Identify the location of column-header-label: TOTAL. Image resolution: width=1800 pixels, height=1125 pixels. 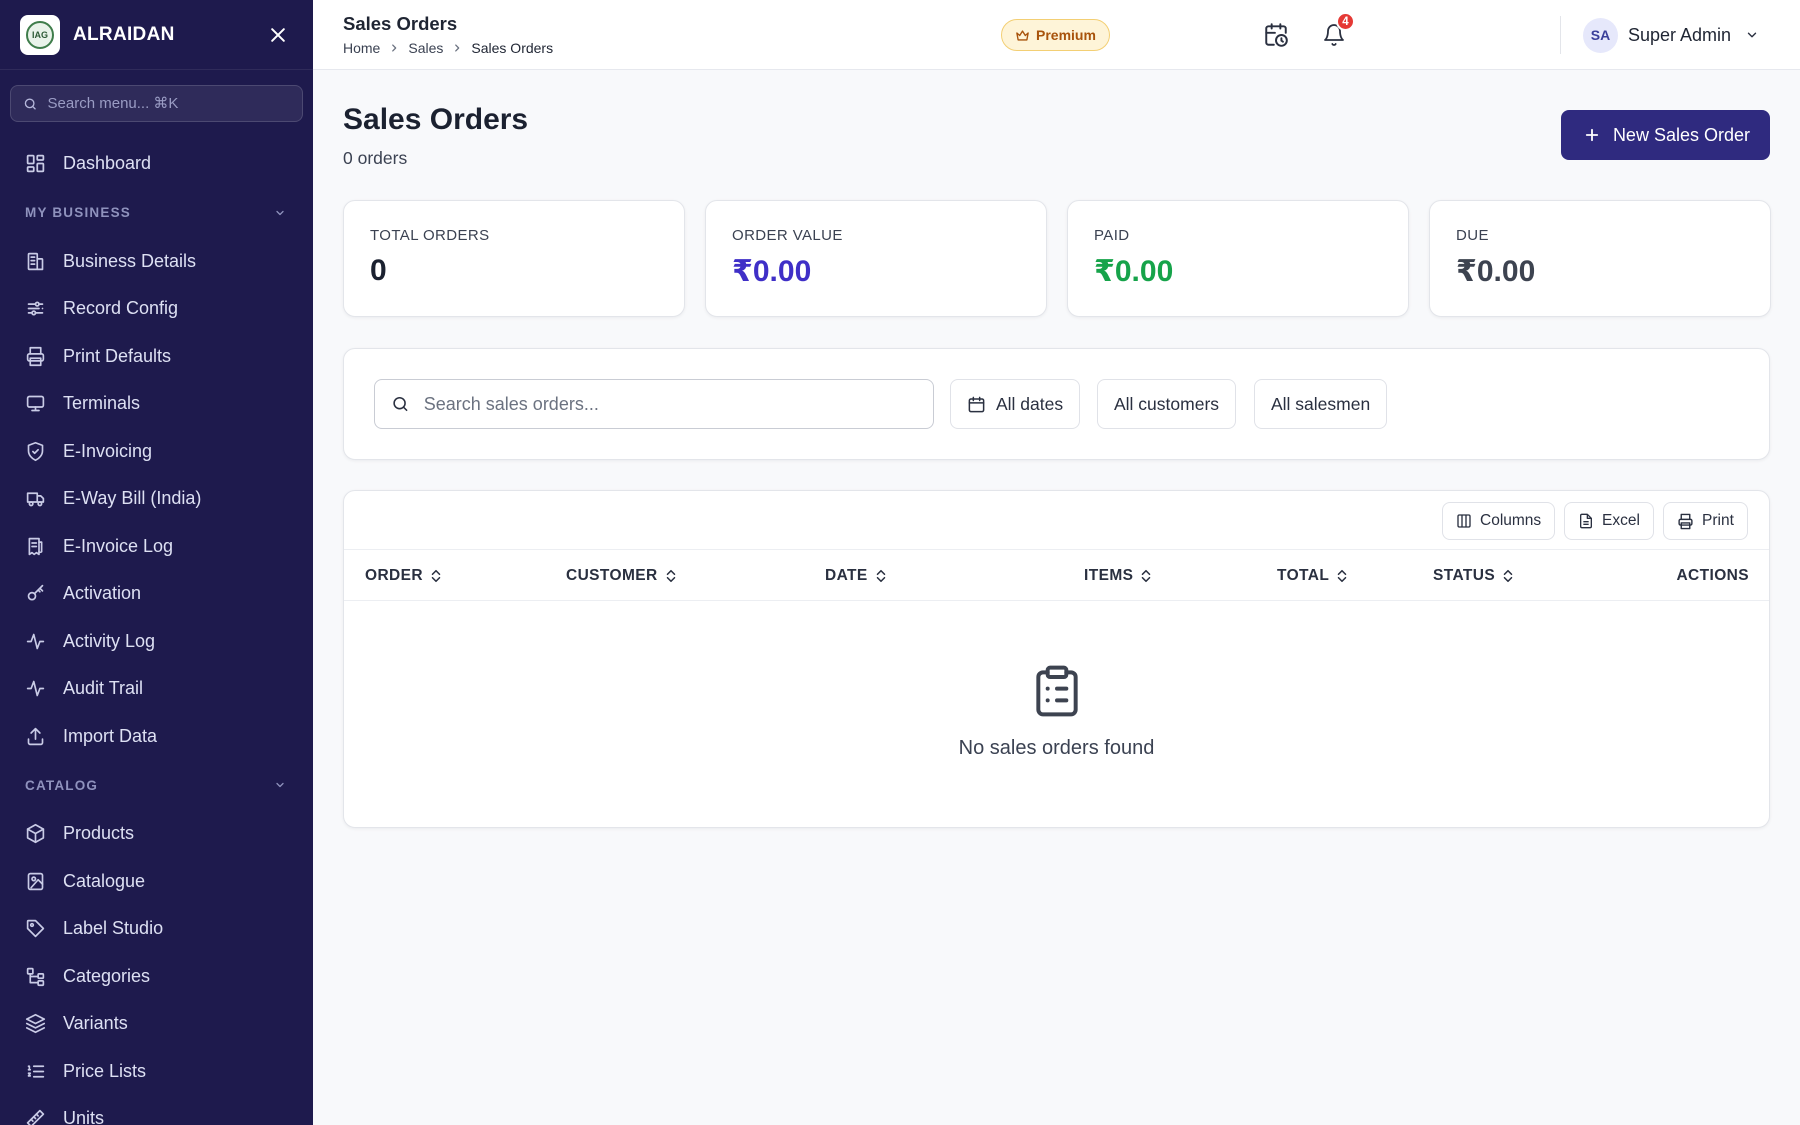
(1303, 575).